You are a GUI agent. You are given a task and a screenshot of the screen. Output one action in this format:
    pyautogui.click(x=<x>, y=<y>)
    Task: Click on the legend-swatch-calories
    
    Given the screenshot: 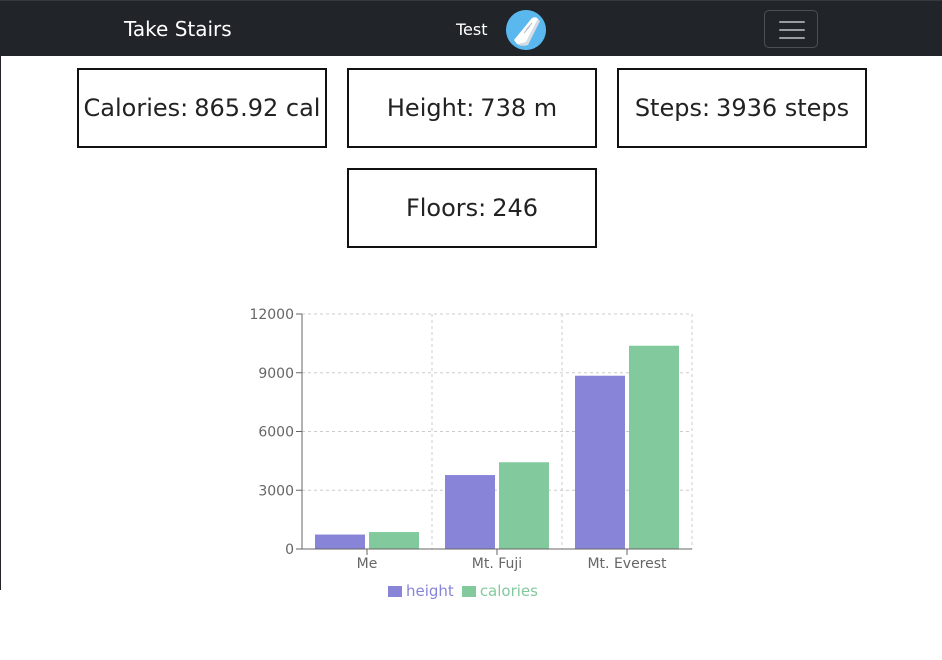 What is the action you would take?
    pyautogui.click(x=468, y=591)
    